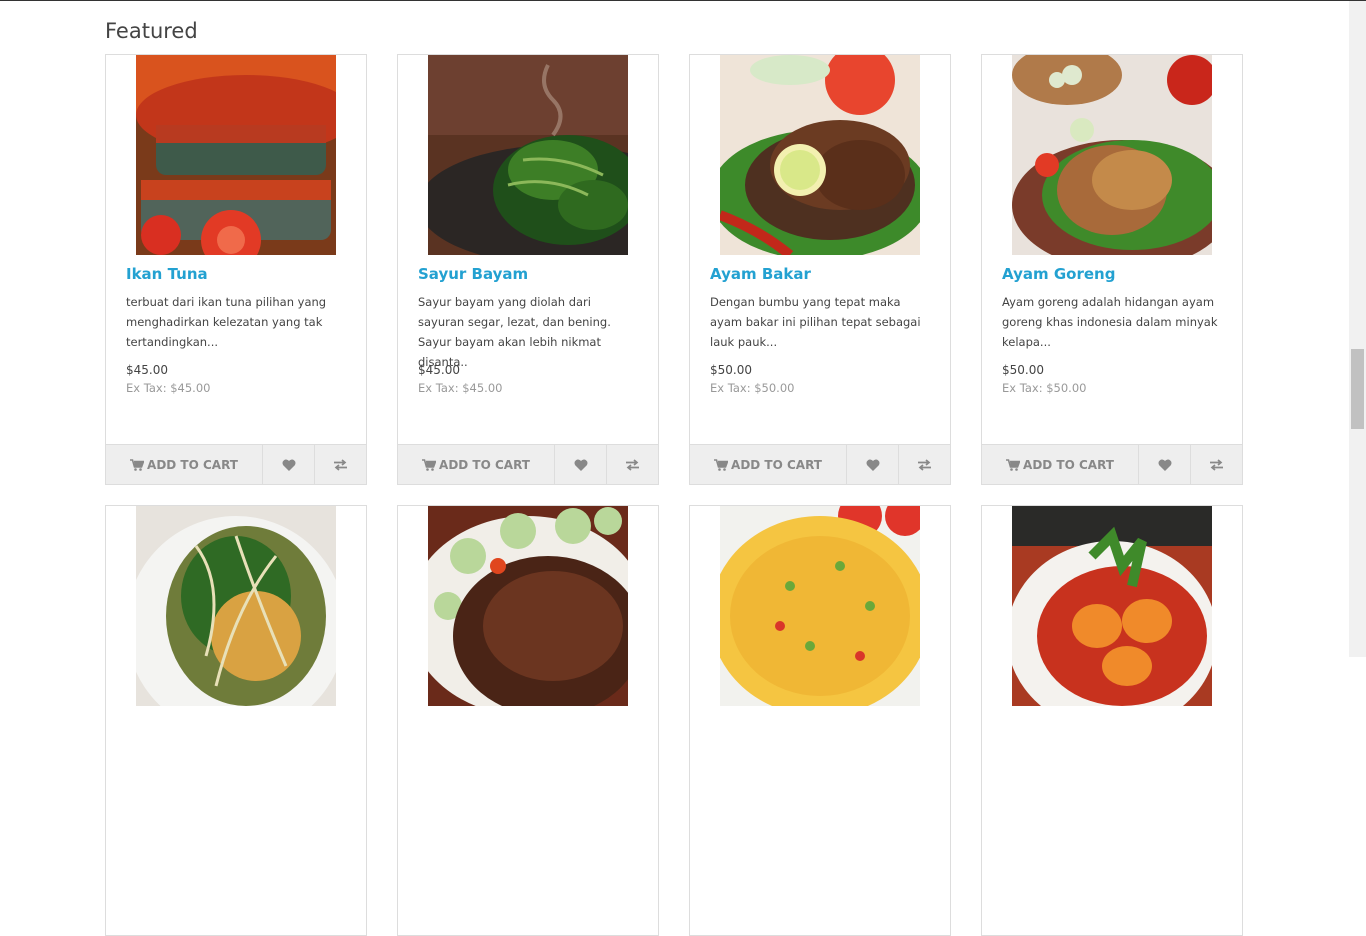 Image resolution: width=1366 pixels, height=936 pixels. What do you see at coordinates (1357, 329) in the screenshot?
I see `vertical-scrollbar` at bounding box center [1357, 329].